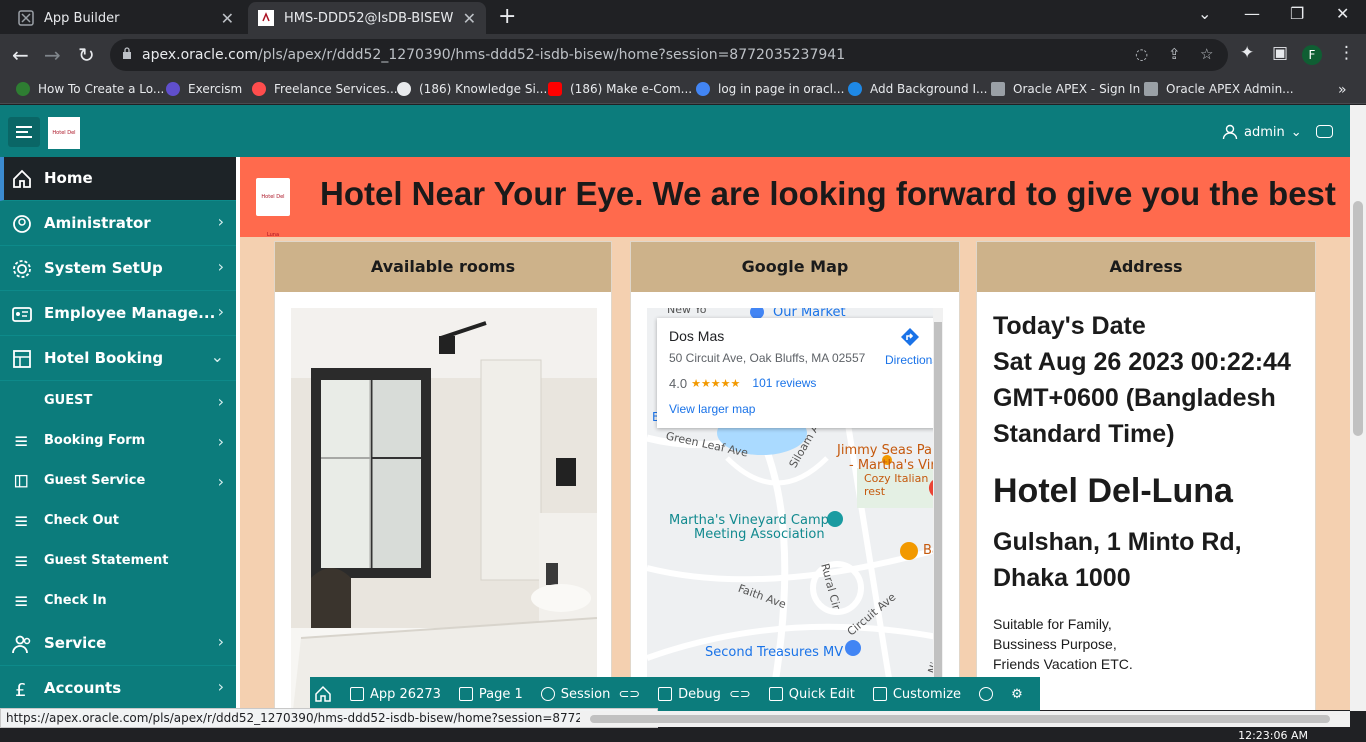 This screenshot has height=742, width=1366. I want to click on menu-toggle-button, so click(24, 132).